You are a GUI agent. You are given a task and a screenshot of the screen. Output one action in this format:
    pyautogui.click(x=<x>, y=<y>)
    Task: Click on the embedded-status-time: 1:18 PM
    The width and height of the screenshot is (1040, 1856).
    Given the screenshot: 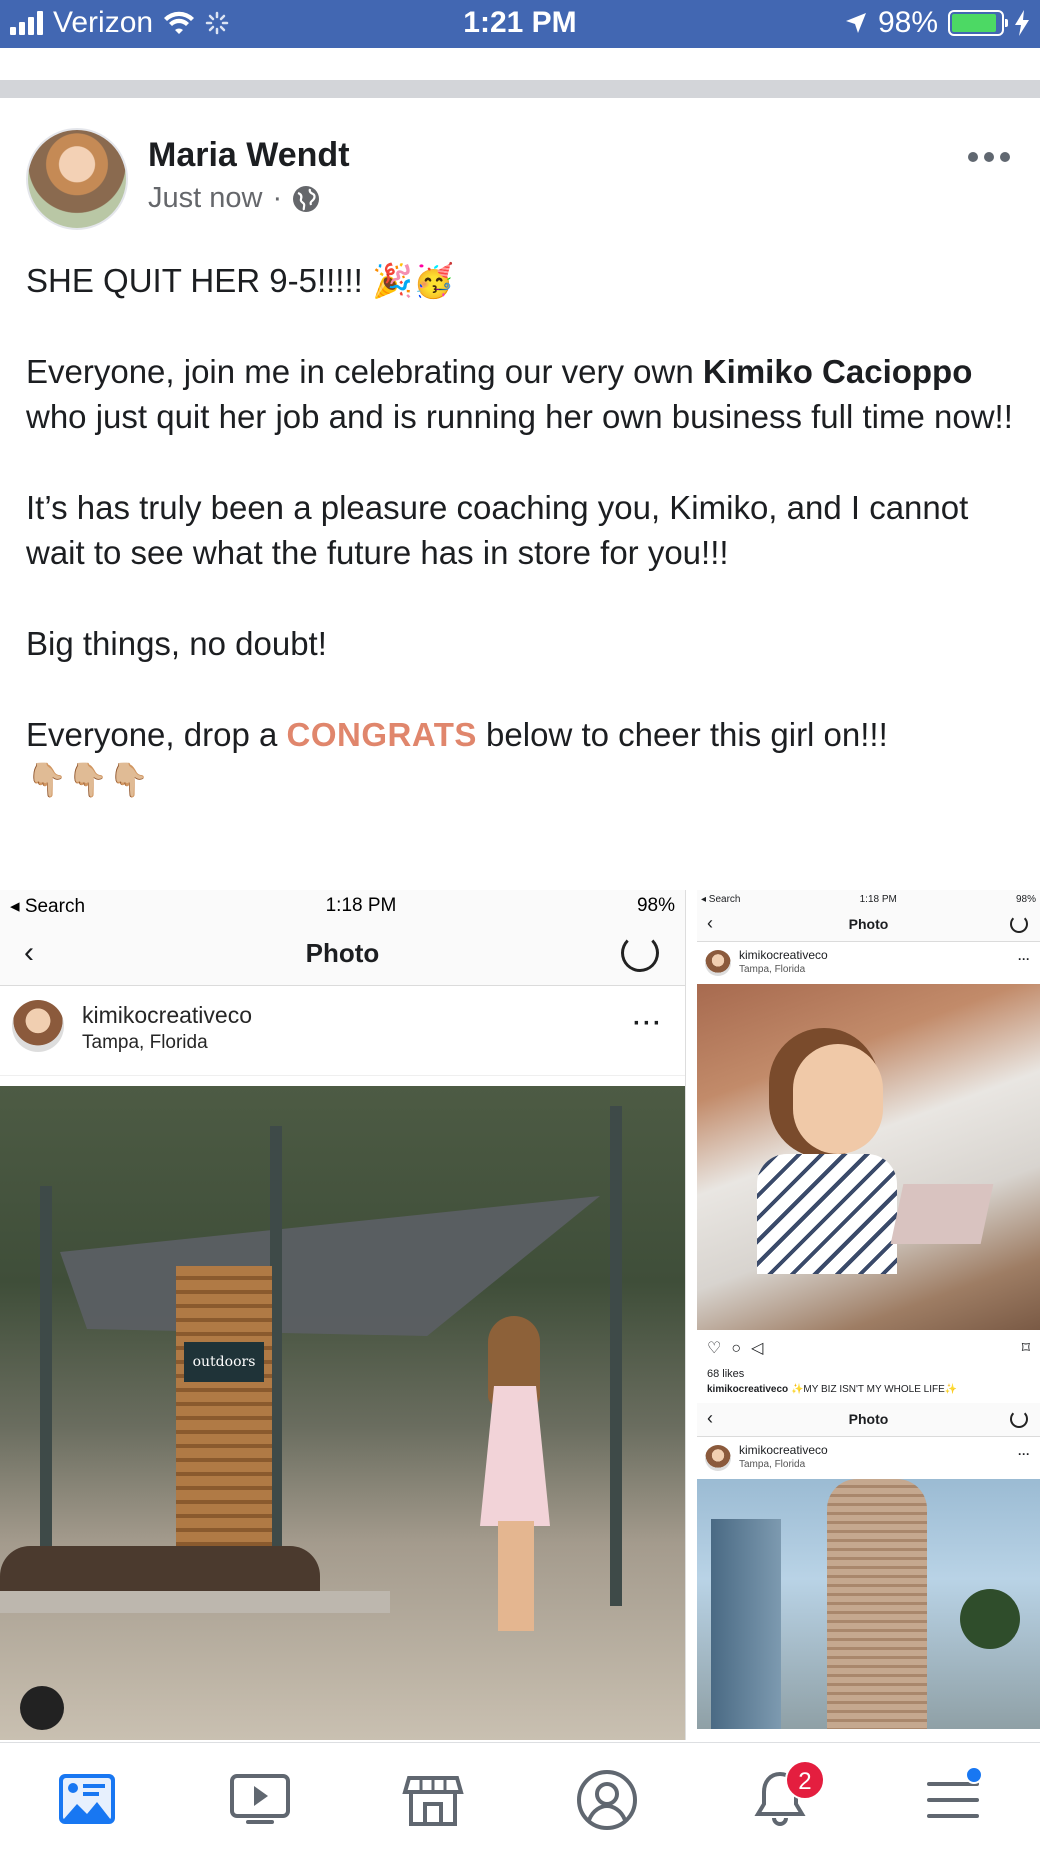 What is the action you would take?
    pyautogui.click(x=361, y=905)
    